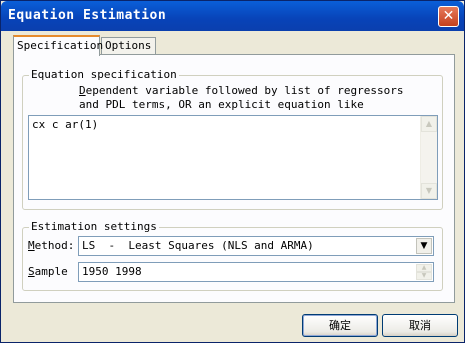  What do you see at coordinates (82, 90) in the screenshot?
I see `mnemonic-d: D` at bounding box center [82, 90].